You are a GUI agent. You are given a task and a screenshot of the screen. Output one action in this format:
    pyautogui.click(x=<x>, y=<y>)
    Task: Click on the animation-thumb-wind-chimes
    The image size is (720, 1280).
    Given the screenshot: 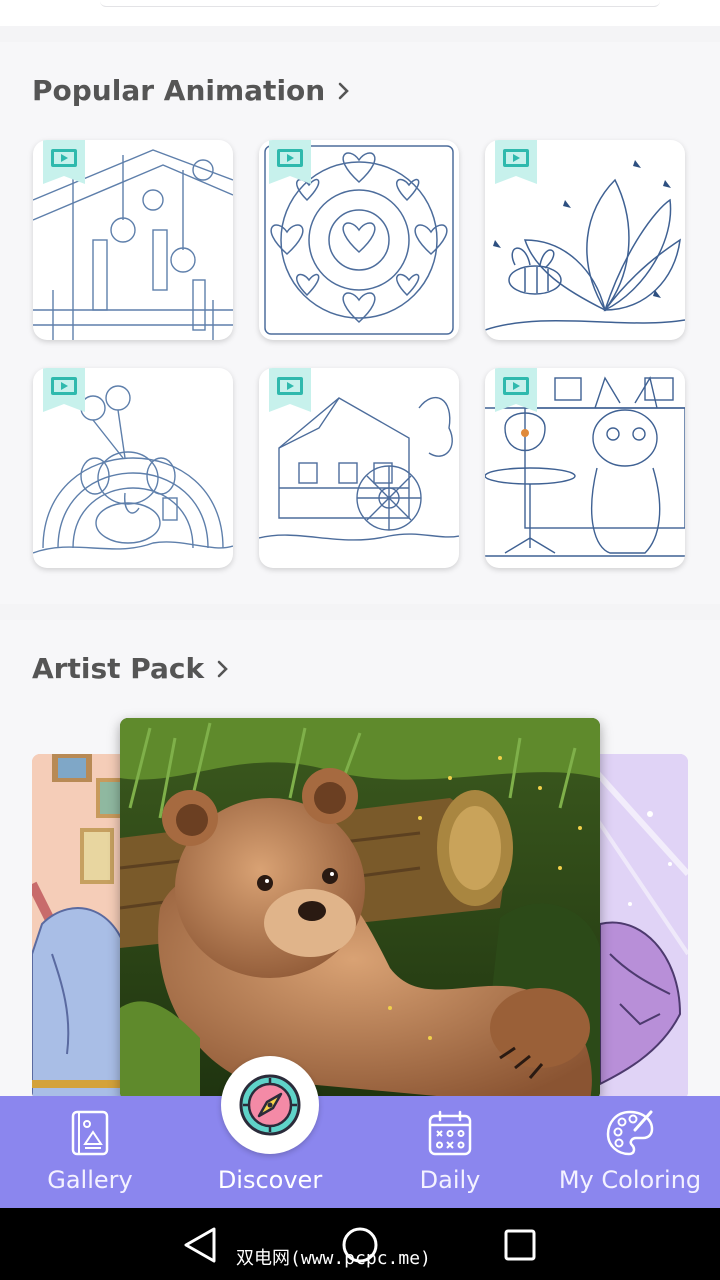 What is the action you would take?
    pyautogui.click(x=133, y=240)
    